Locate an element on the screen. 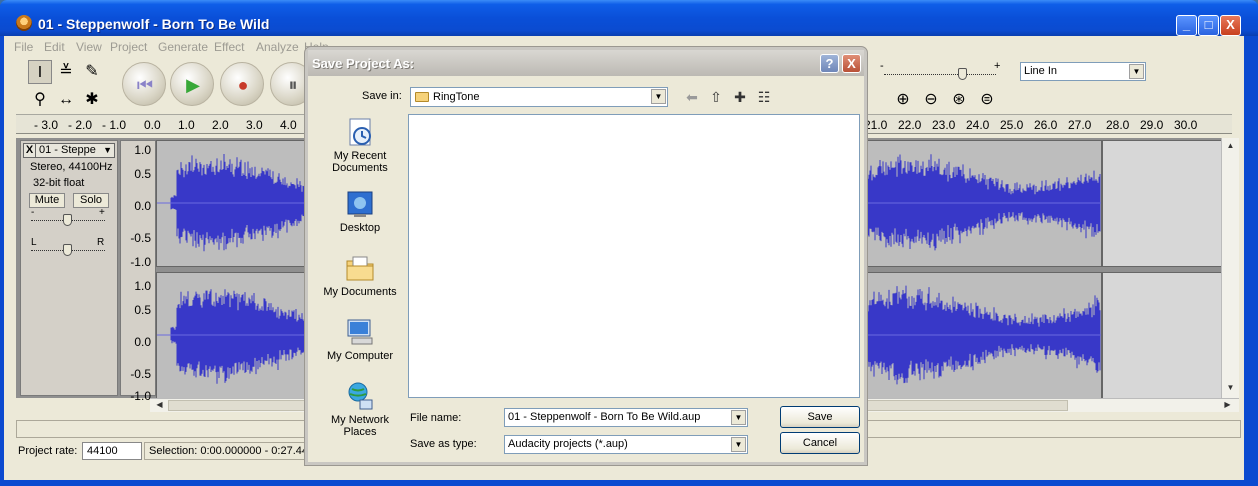 This screenshot has height=486, width=1258. save-in-select: RingTone ▼ is located at coordinates (539, 97).